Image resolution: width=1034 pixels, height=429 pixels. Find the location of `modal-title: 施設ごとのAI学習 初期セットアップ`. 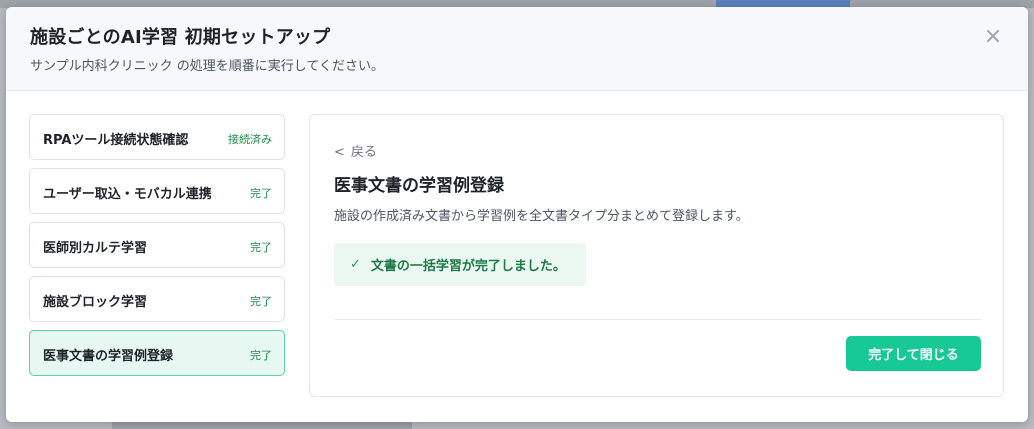

modal-title: 施設ごとのAI学習 初期セットアップ is located at coordinates (180, 37).